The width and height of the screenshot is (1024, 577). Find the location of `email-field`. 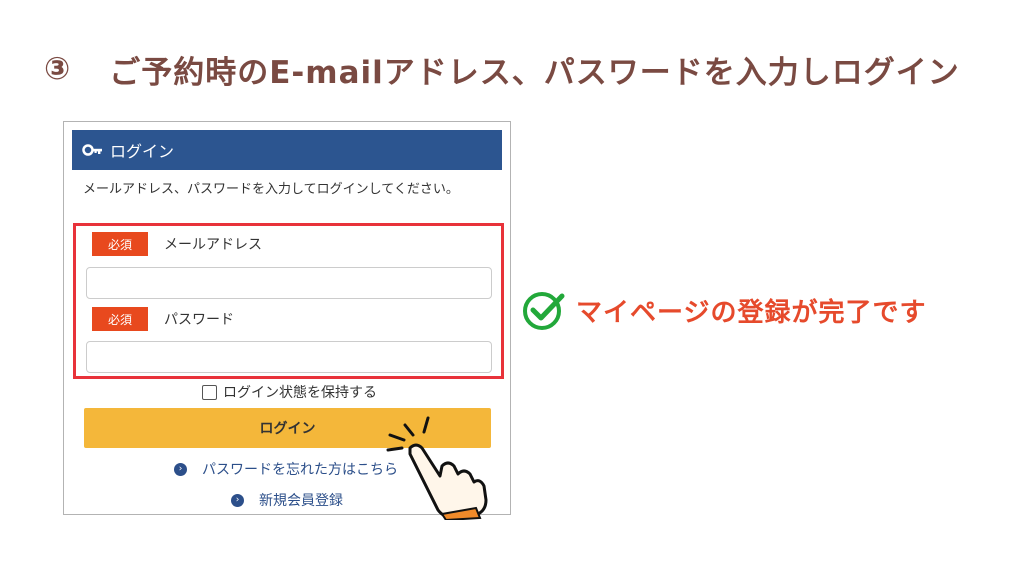

email-field is located at coordinates (289, 283).